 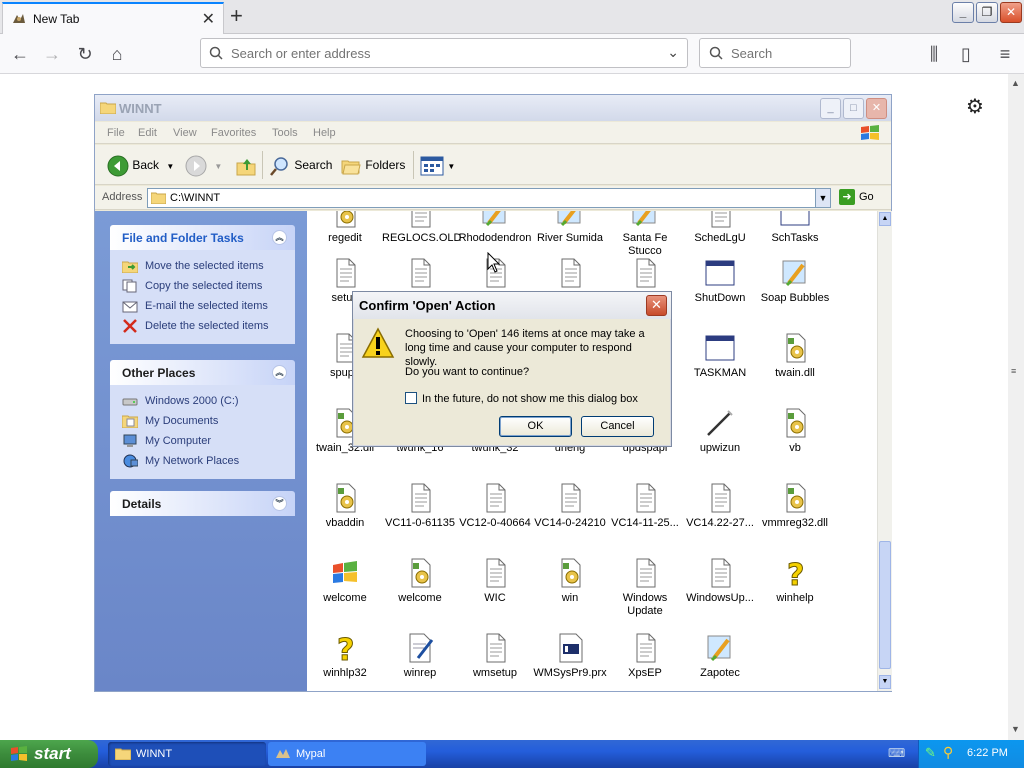 What do you see at coordinates (823, 198) in the screenshot?
I see `address-dropdown-icon: ▼` at bounding box center [823, 198].